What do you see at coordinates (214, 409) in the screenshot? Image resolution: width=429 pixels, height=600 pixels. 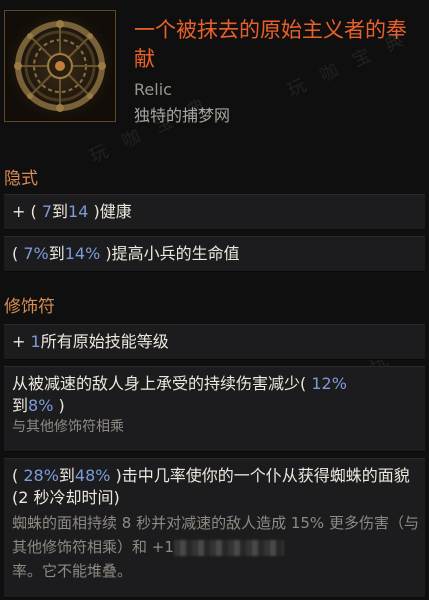 I see `mod-dot-reduction: 从被减速的敌人身上承受的持续伤害减少( 12% 到8% ) 与其他修饰符相乘` at bounding box center [214, 409].